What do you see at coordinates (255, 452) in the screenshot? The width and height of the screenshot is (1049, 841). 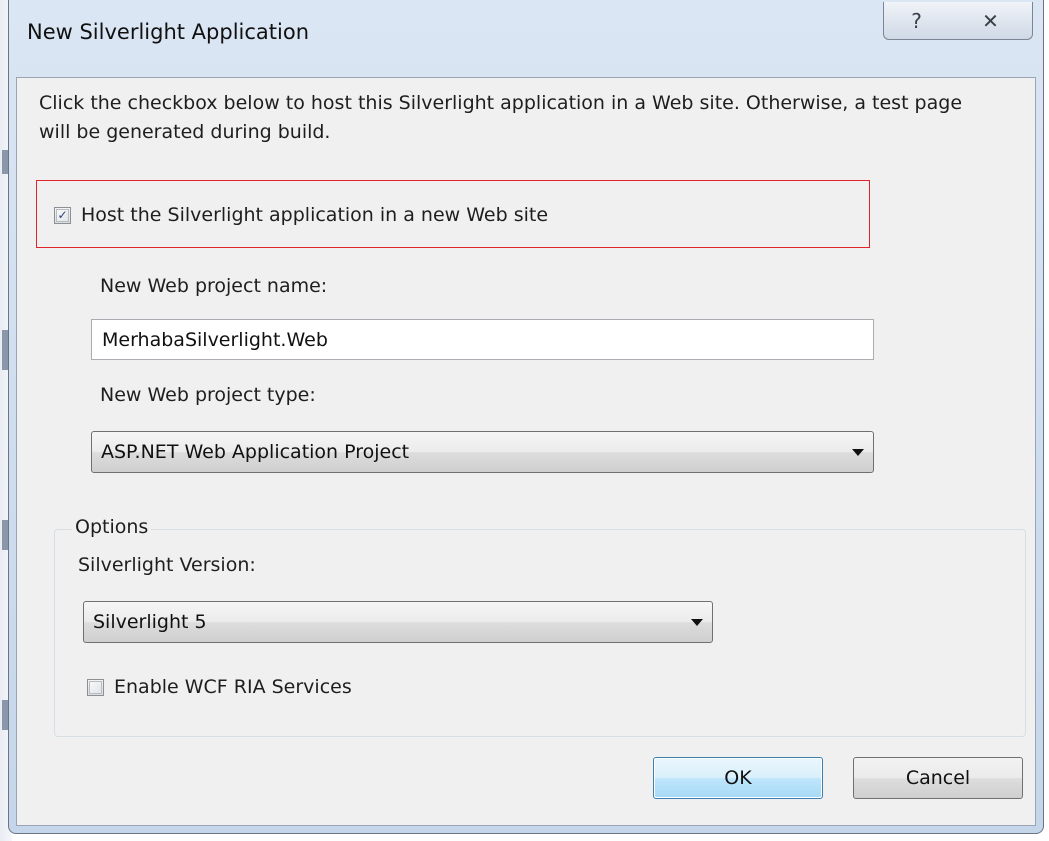 I see `project-type-value: ASP.NET Web Application Project` at bounding box center [255, 452].